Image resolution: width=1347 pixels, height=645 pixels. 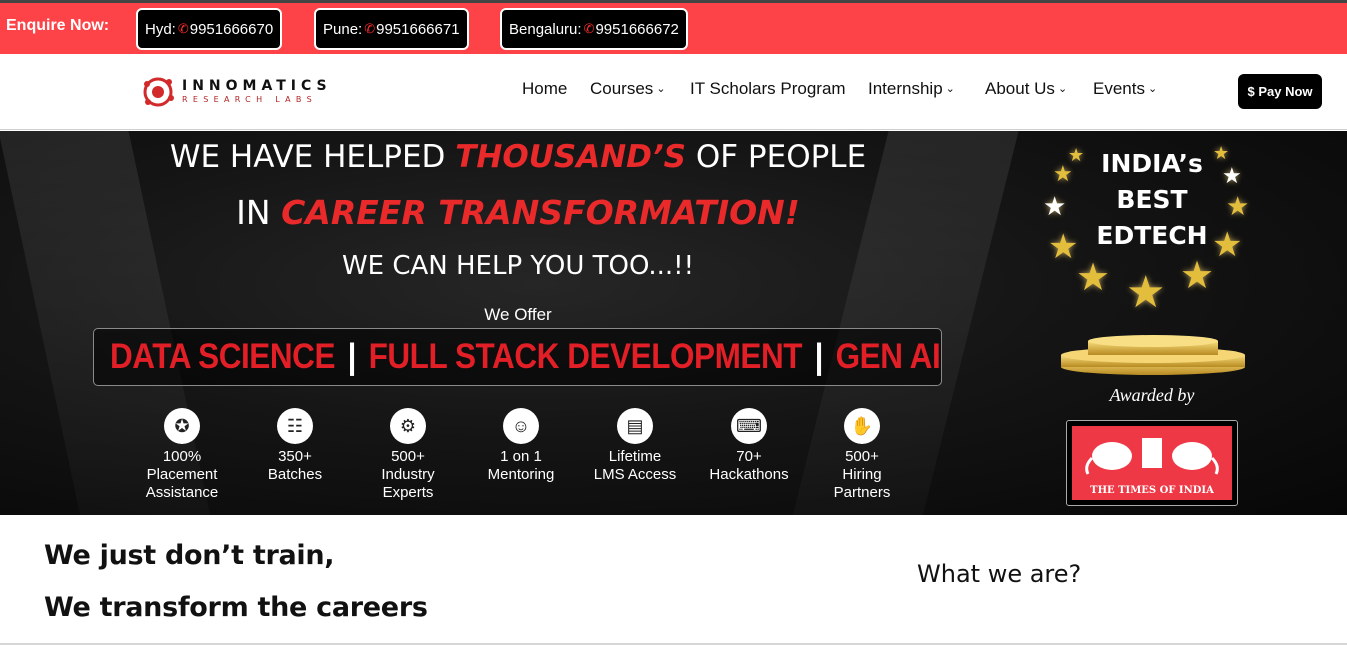 What do you see at coordinates (1280, 91) in the screenshot?
I see `pay-now-button: $ Pay Now` at bounding box center [1280, 91].